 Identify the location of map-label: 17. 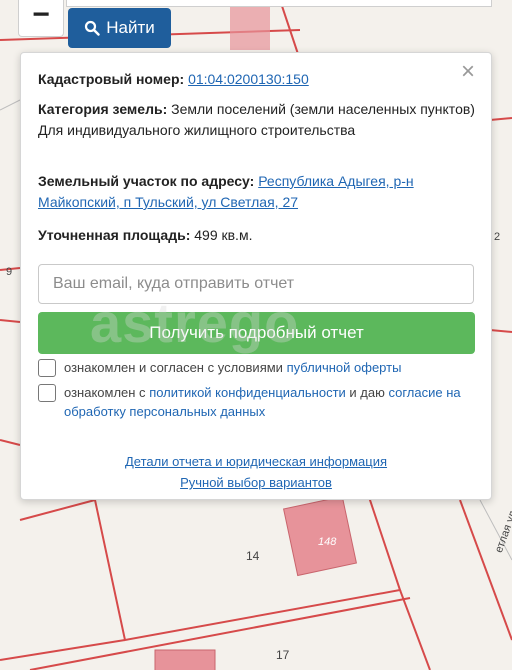
(283, 655).